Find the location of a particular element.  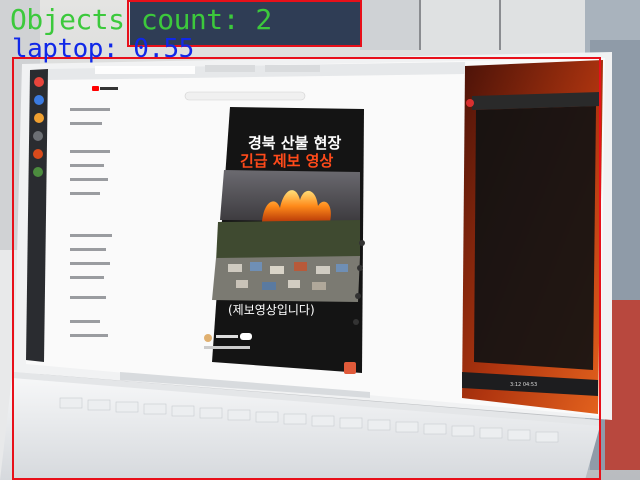

objects-count-label: Objects count: 2 is located at coordinates (141, 19).